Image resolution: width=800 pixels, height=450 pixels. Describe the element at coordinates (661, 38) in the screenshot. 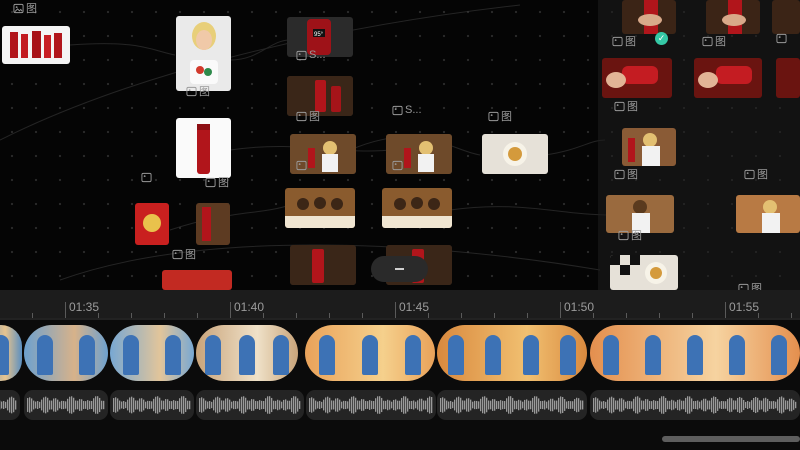

I see `checkmark-icon: ✓` at that location.